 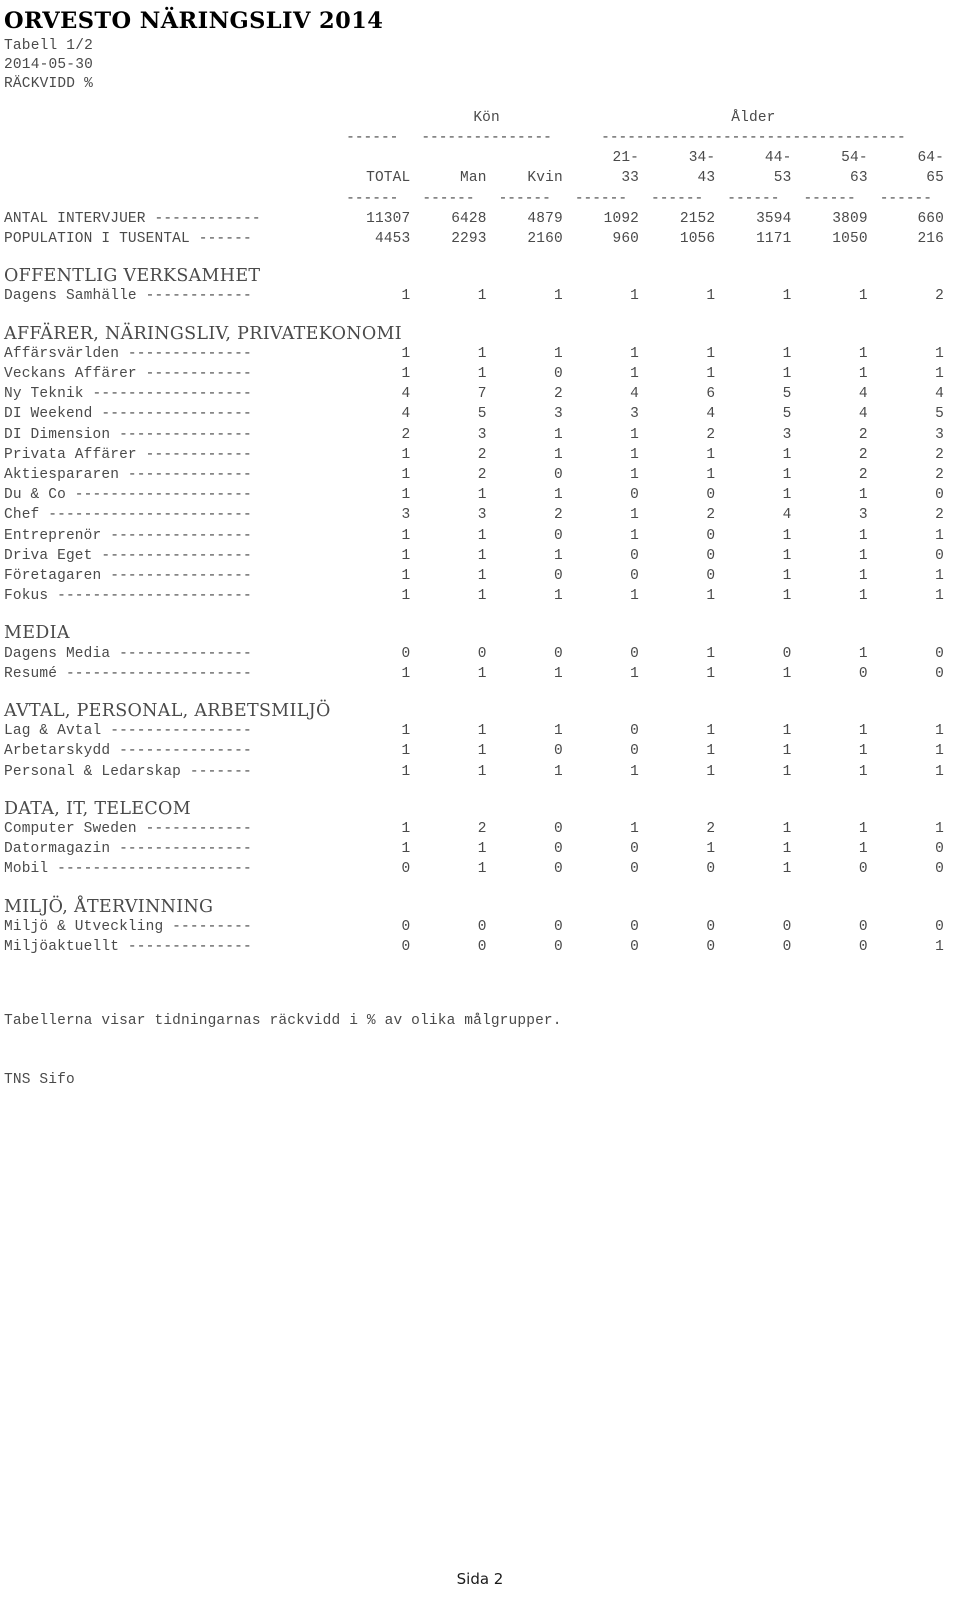 What do you see at coordinates (474, 475) in the screenshot?
I see `table-row: Aktiespararen -------------- 1 2 0 1 1 1 2 2` at bounding box center [474, 475].